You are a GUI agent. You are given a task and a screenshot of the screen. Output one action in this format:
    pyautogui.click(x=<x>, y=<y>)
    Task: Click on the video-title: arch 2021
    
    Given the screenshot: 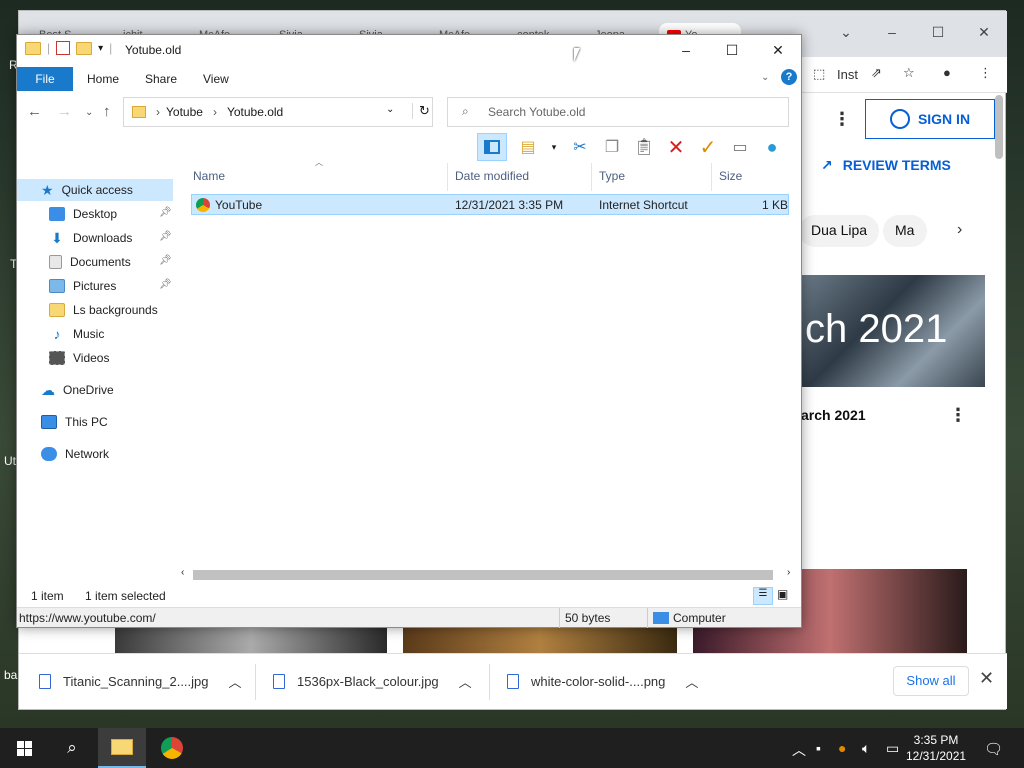 What is the action you would take?
    pyautogui.click(x=833, y=415)
    